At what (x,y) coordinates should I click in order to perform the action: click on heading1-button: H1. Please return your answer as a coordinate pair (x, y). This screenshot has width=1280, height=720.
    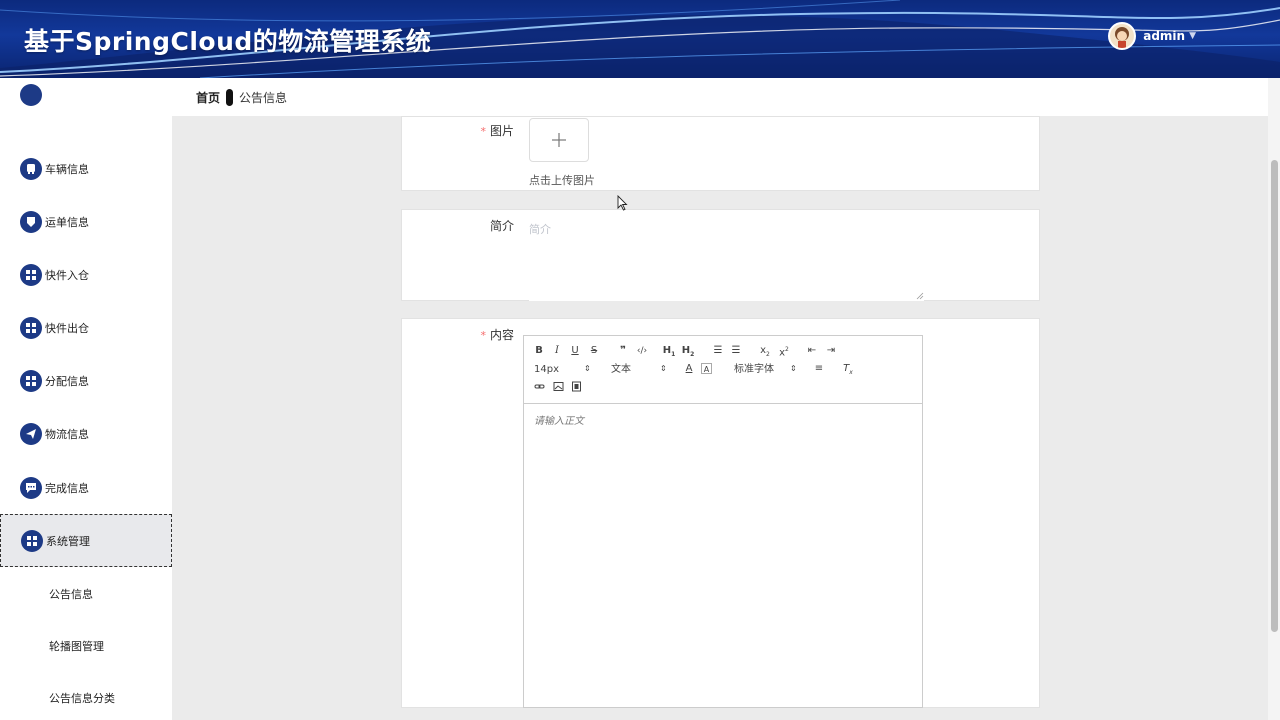
    Looking at the image, I should click on (669, 352).